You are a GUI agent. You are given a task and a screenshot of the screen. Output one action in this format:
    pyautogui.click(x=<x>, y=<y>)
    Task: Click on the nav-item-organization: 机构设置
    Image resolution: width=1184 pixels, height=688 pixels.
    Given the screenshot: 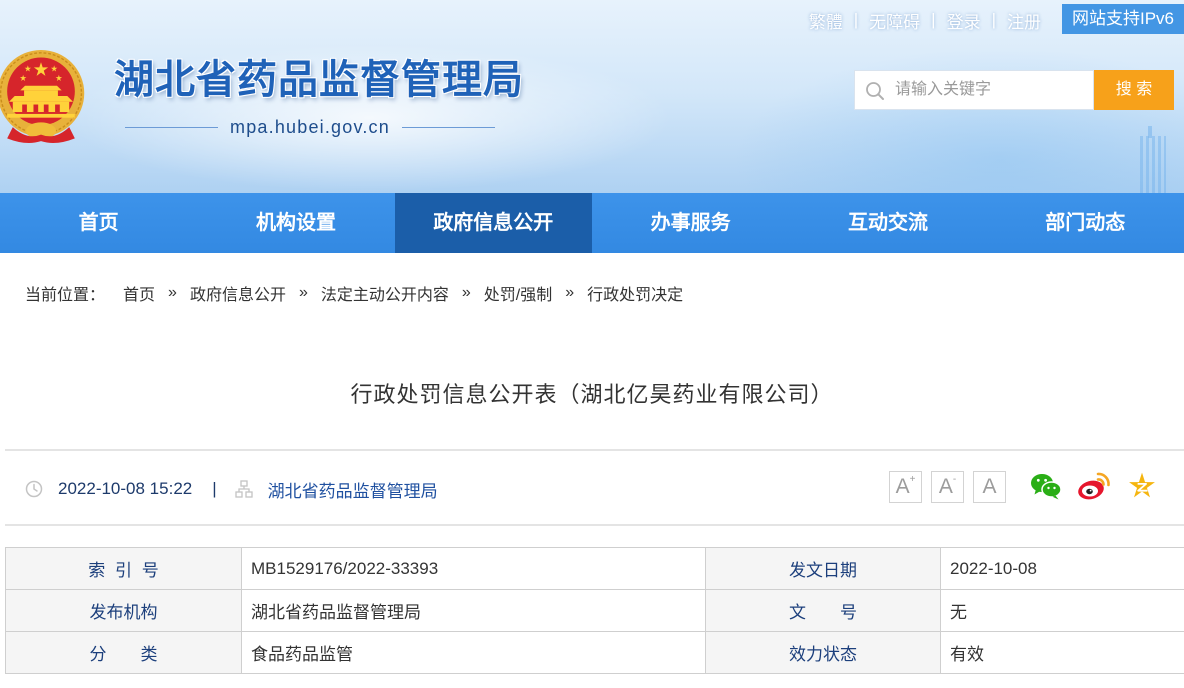 What is the action you would take?
    pyautogui.click(x=295, y=223)
    